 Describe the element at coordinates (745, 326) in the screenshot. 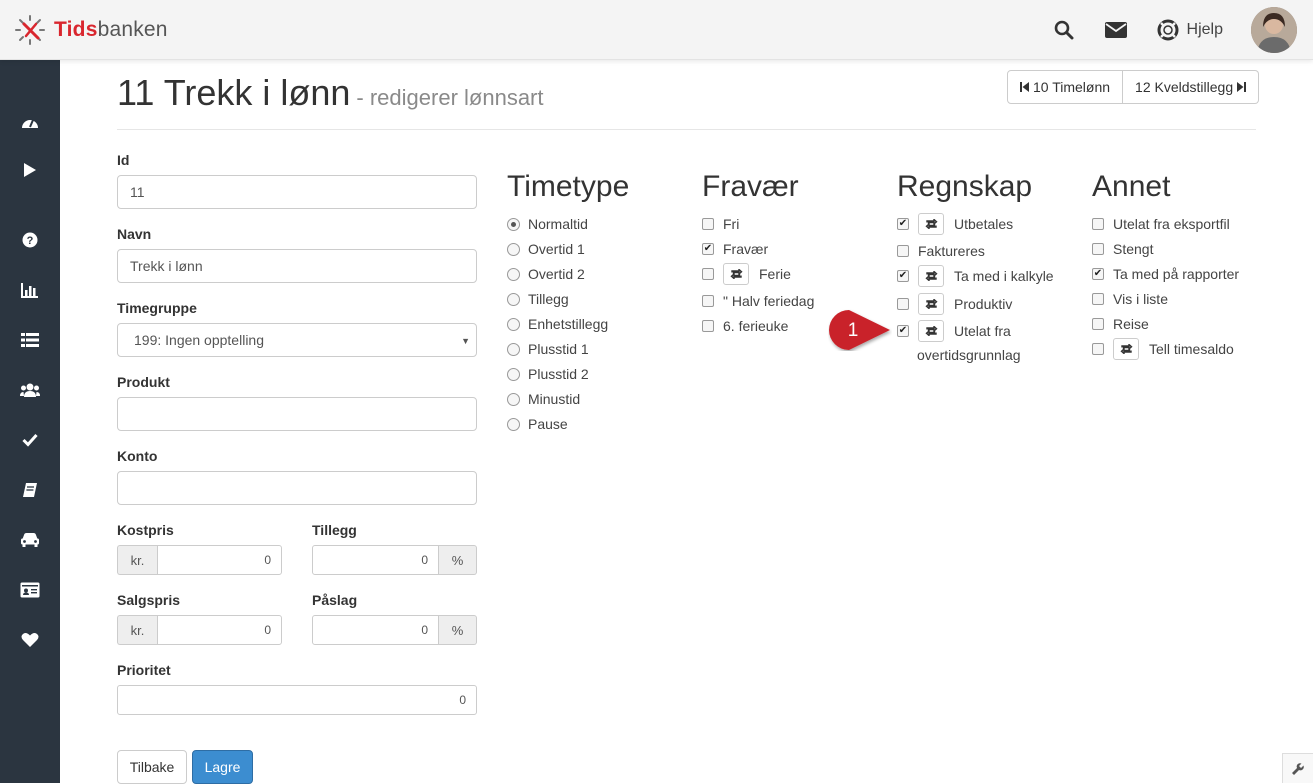

I see `absence-option-6-ferieuke: 6. ferieuke` at that location.